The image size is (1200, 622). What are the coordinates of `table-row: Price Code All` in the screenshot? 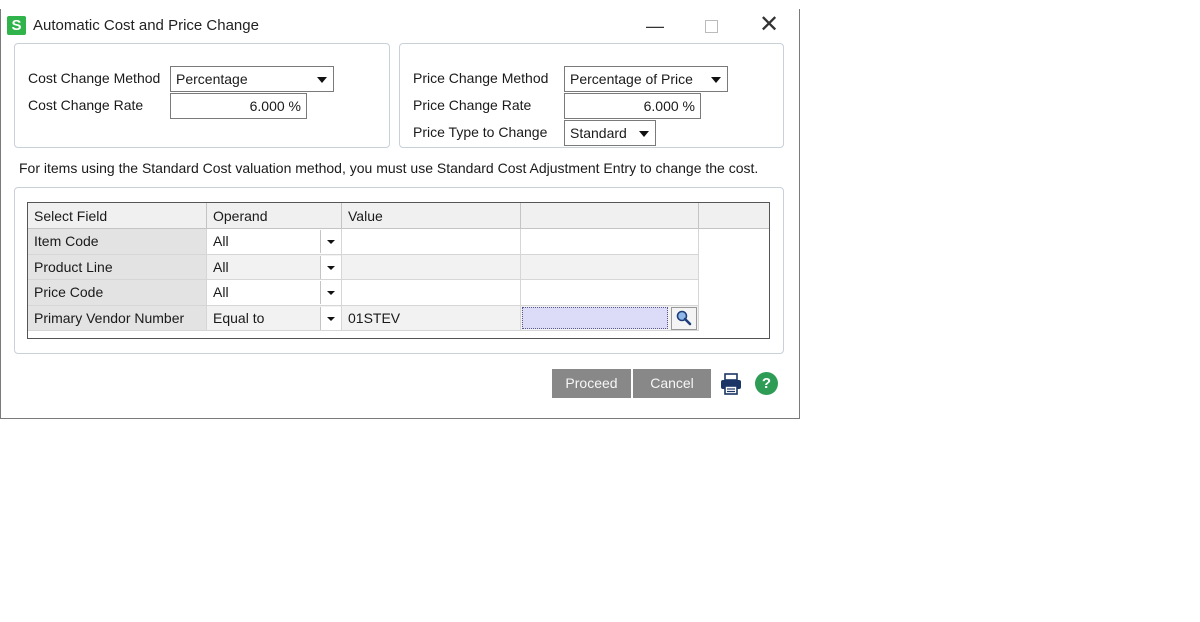 It's located at (363, 293).